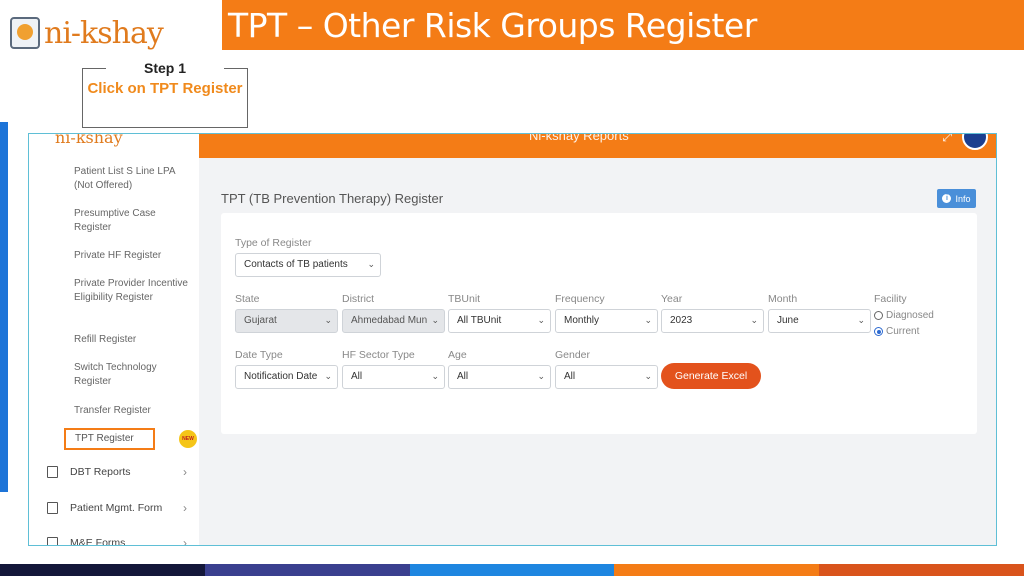 The image size is (1024, 576). What do you see at coordinates (133, 221) in the screenshot?
I see `sidebar-item-presumptive-case: Presumptive Case Register` at bounding box center [133, 221].